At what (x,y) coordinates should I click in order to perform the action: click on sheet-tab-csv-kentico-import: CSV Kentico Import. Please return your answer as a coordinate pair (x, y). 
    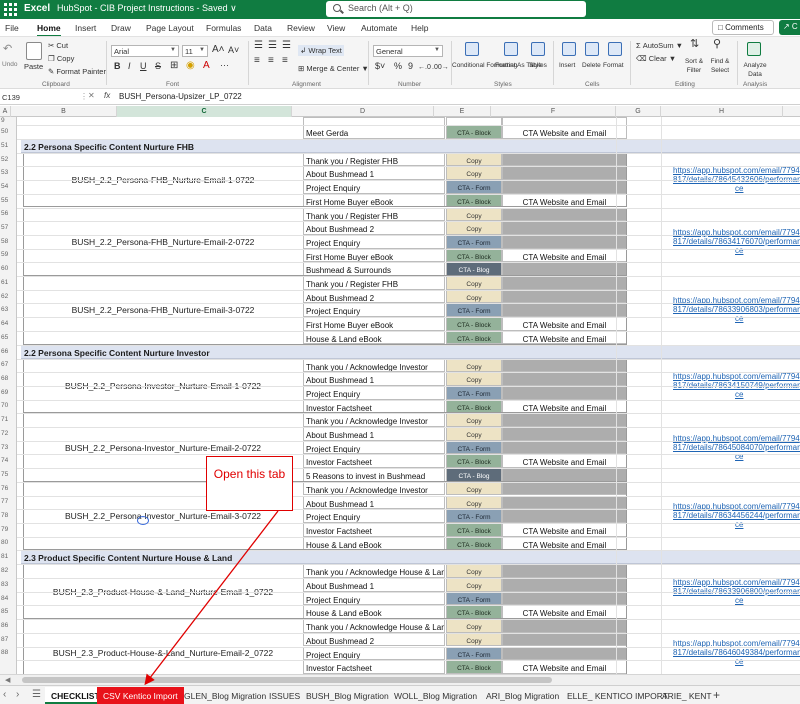
    Looking at the image, I should click on (140, 695).